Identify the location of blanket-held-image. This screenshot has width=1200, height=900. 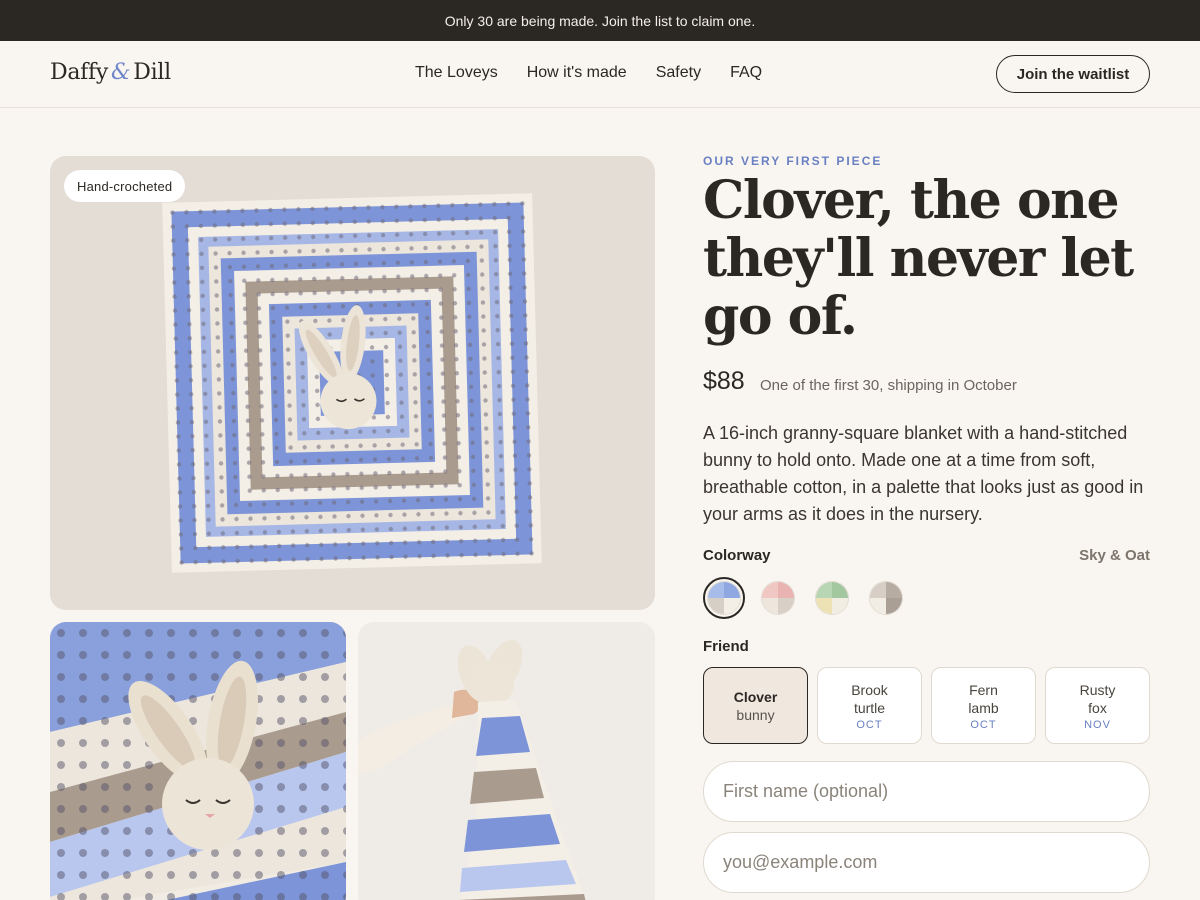
(506, 761).